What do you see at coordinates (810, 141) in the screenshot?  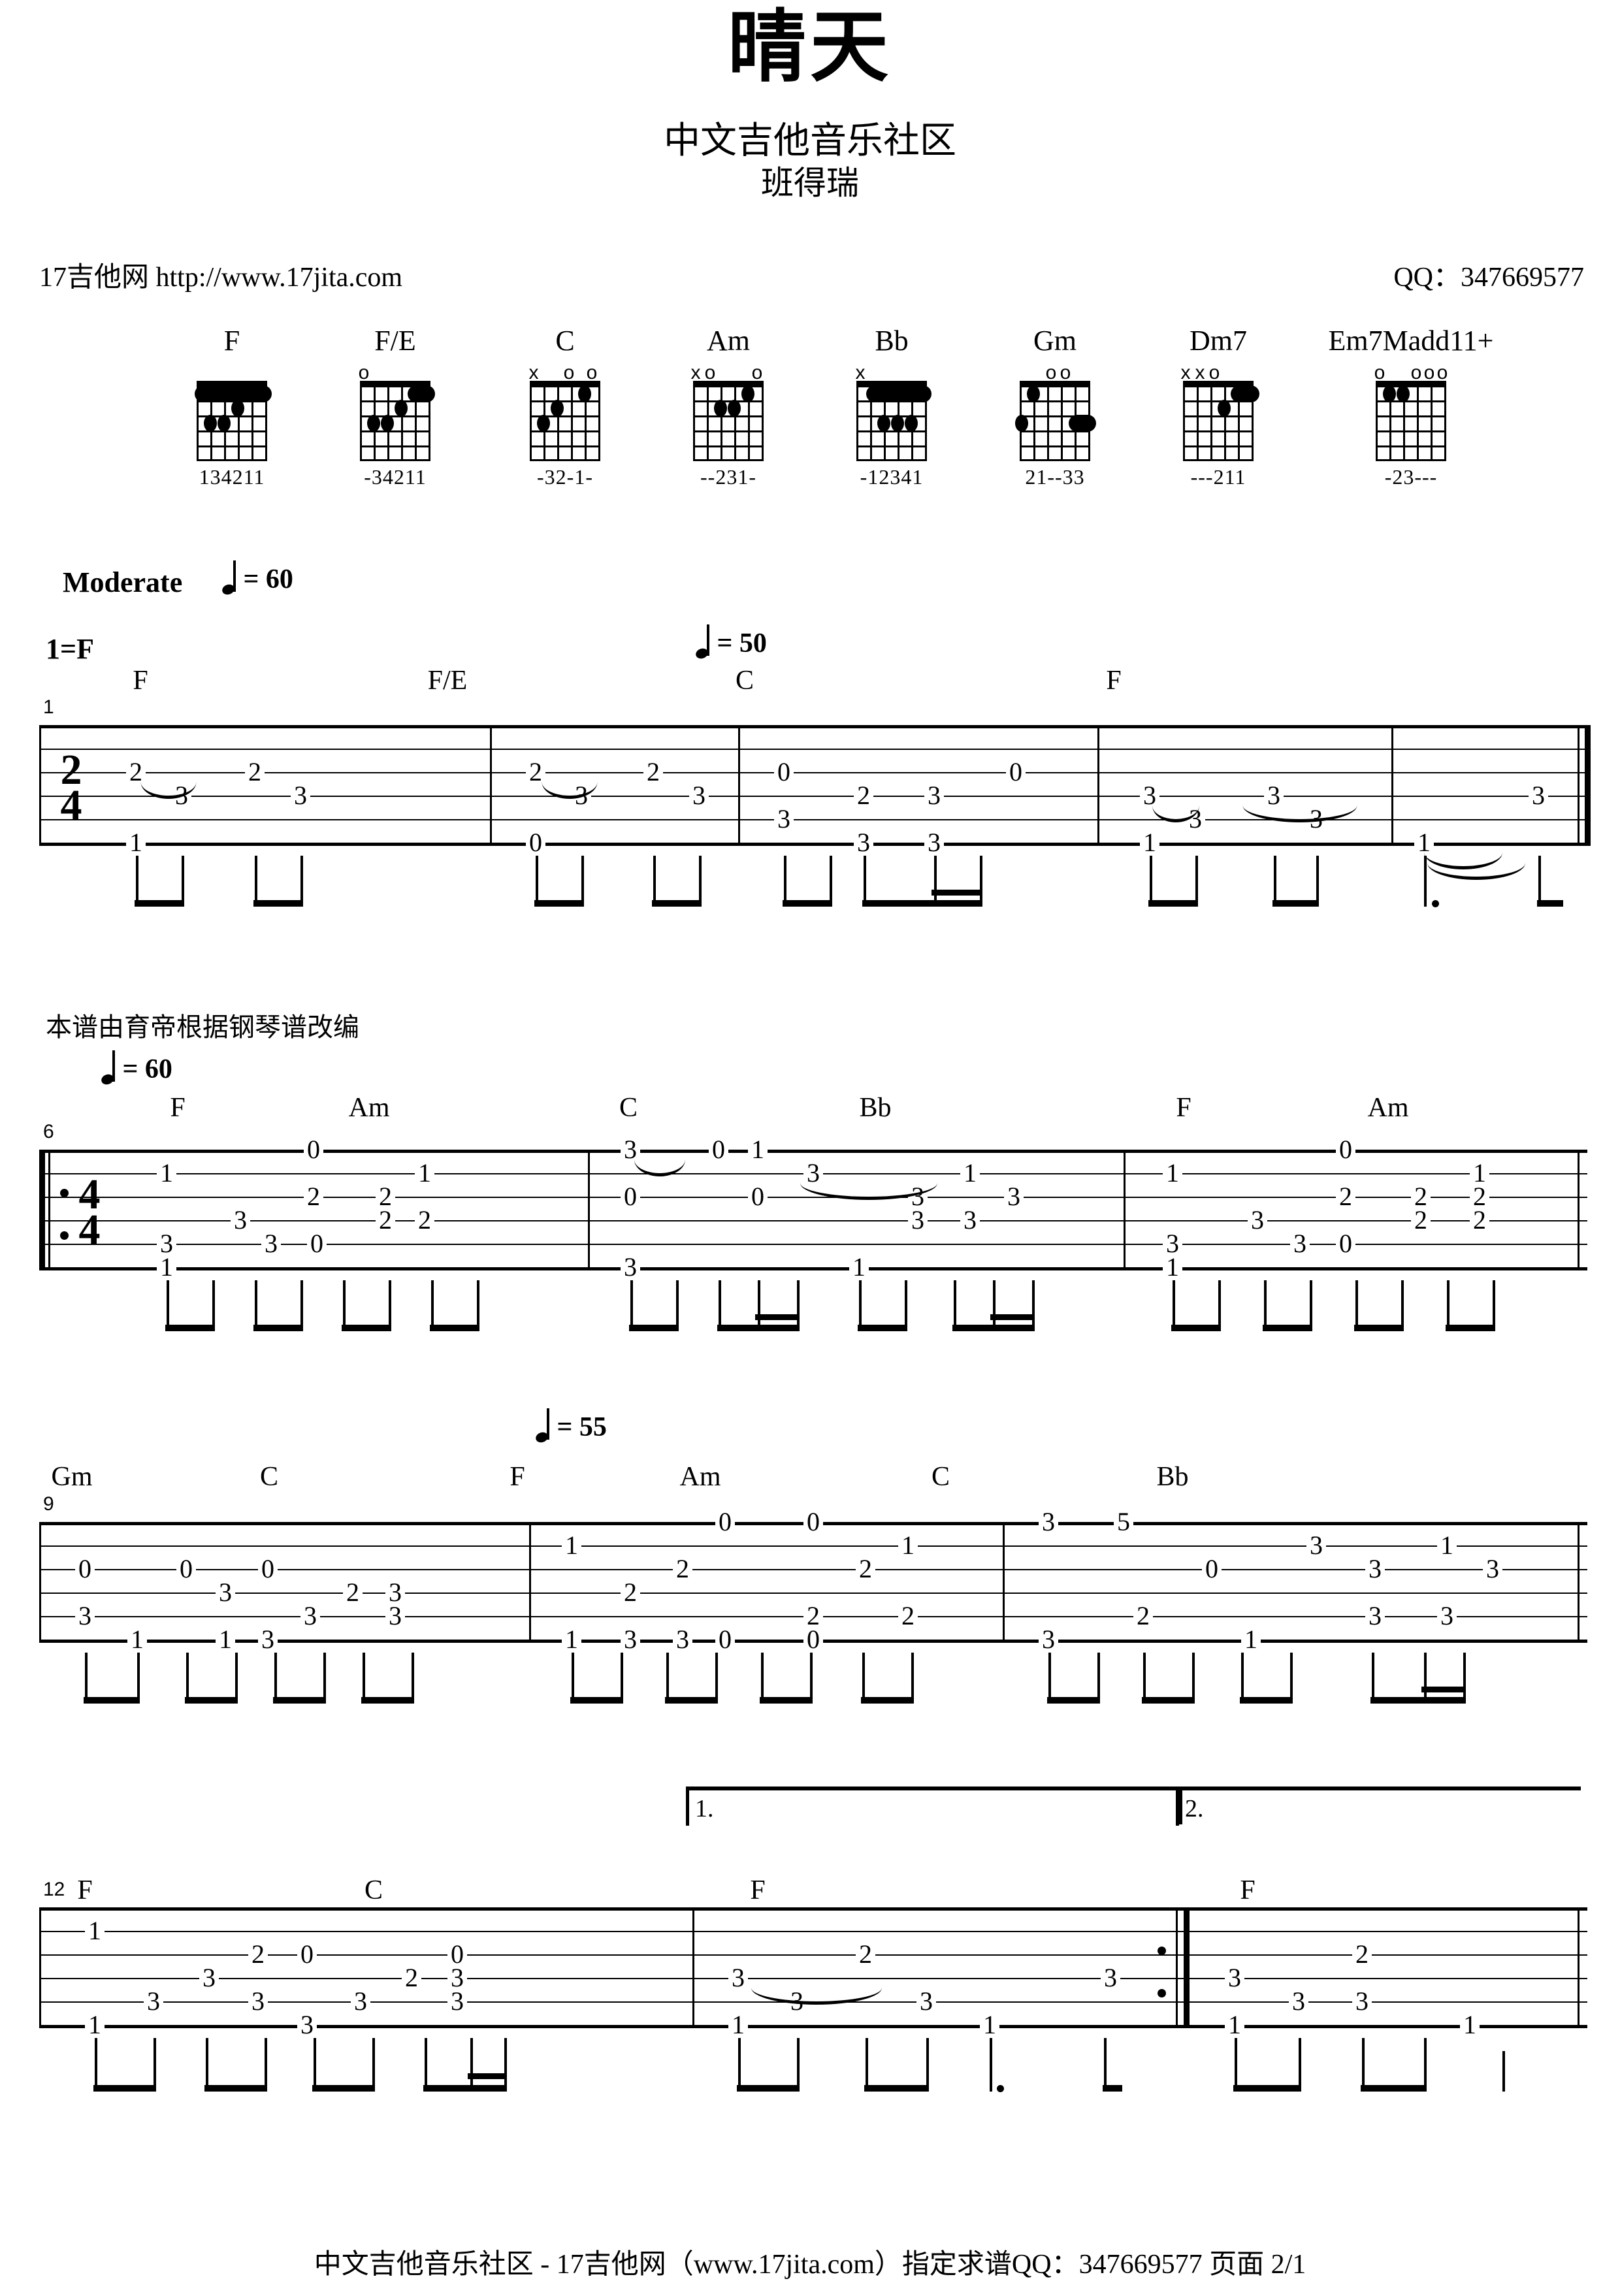 I see `page-subtitle: 中文吉他音乐社区` at bounding box center [810, 141].